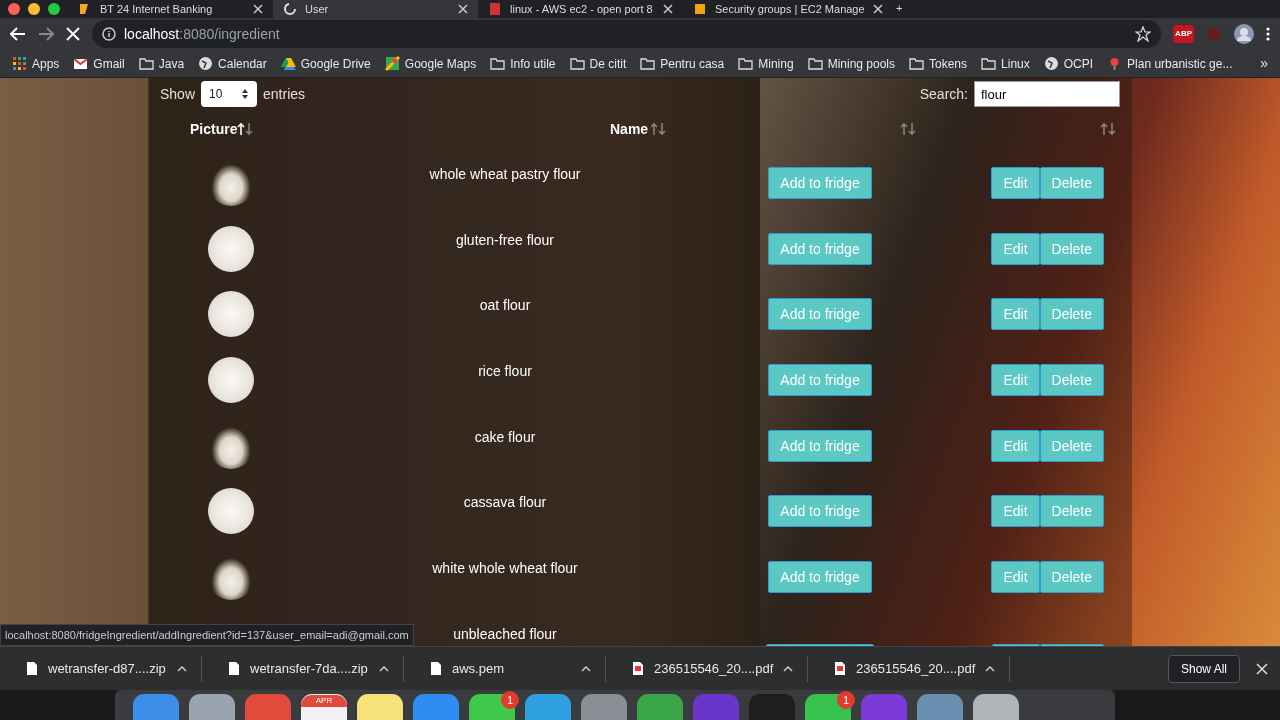  I want to click on ingredient-name: cake flour, so click(505, 437).